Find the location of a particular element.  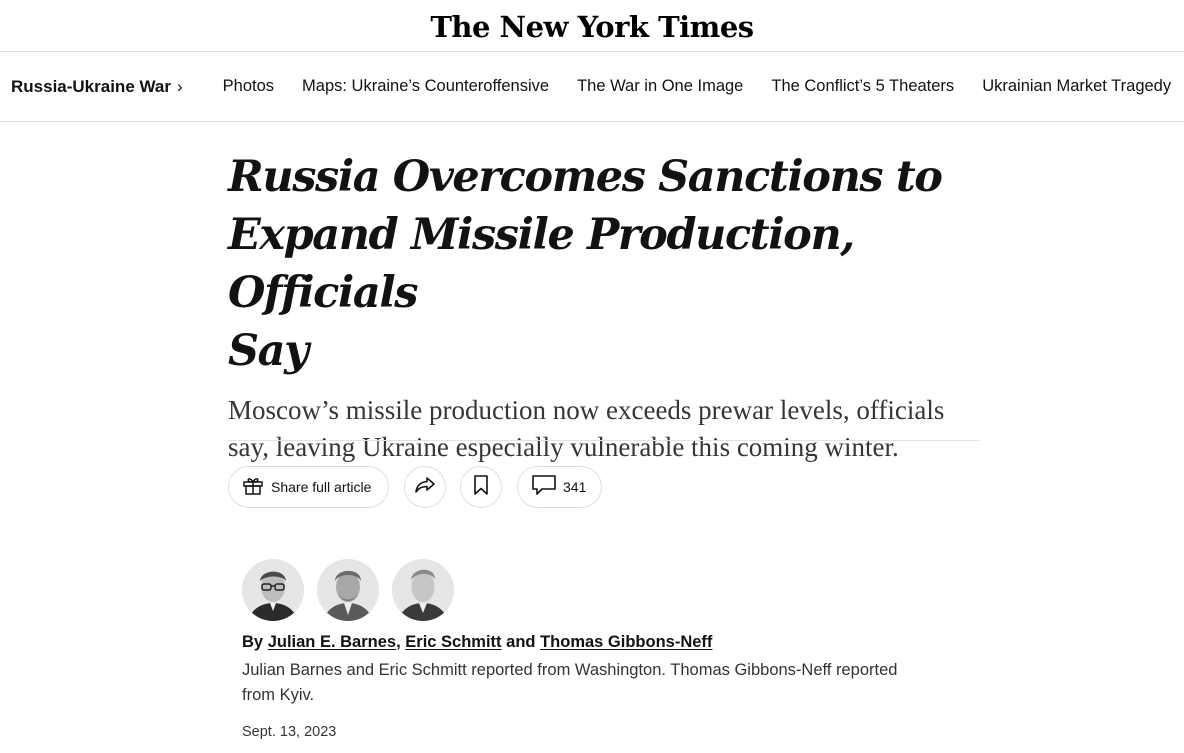

nav-section-link: Russia-Ukraine War › is located at coordinates (97, 87).